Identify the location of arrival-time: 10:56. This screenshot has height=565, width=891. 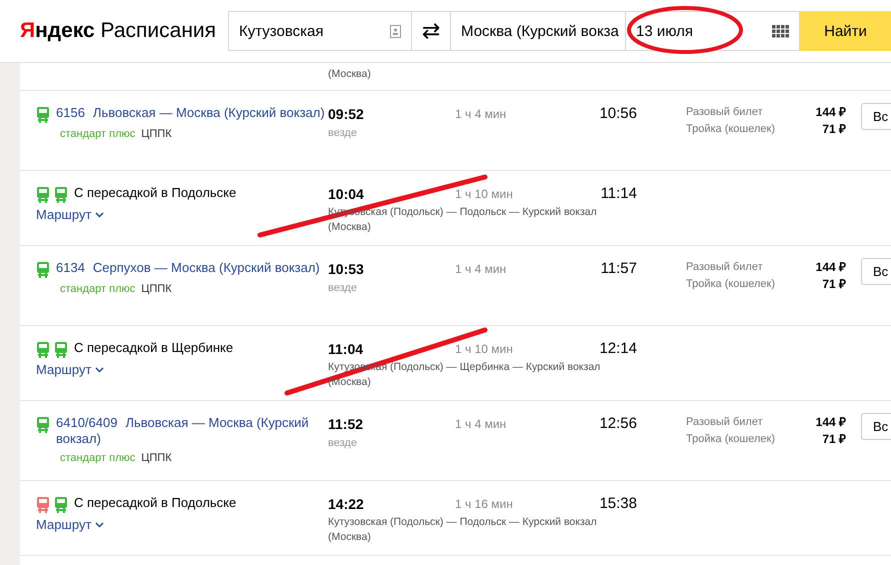
(618, 114).